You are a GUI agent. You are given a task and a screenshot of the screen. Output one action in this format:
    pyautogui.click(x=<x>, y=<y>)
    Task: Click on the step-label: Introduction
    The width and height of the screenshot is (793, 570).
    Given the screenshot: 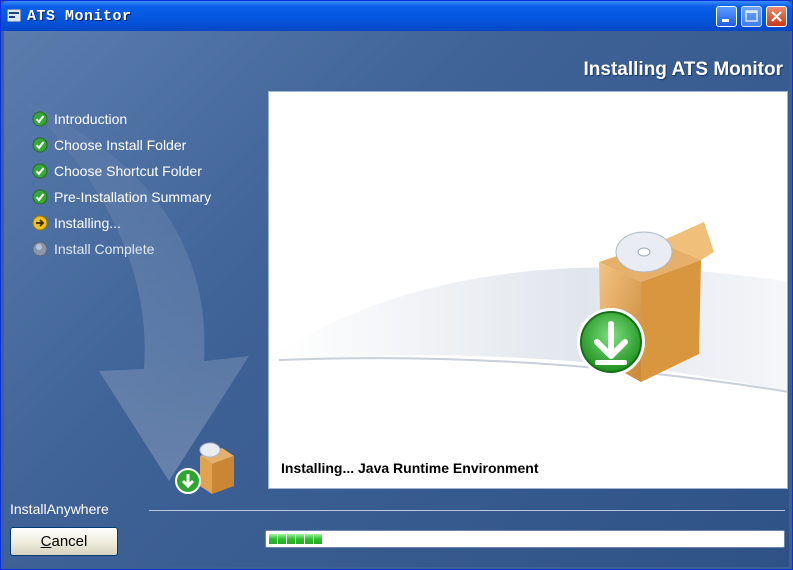 What is the action you would take?
    pyautogui.click(x=91, y=119)
    